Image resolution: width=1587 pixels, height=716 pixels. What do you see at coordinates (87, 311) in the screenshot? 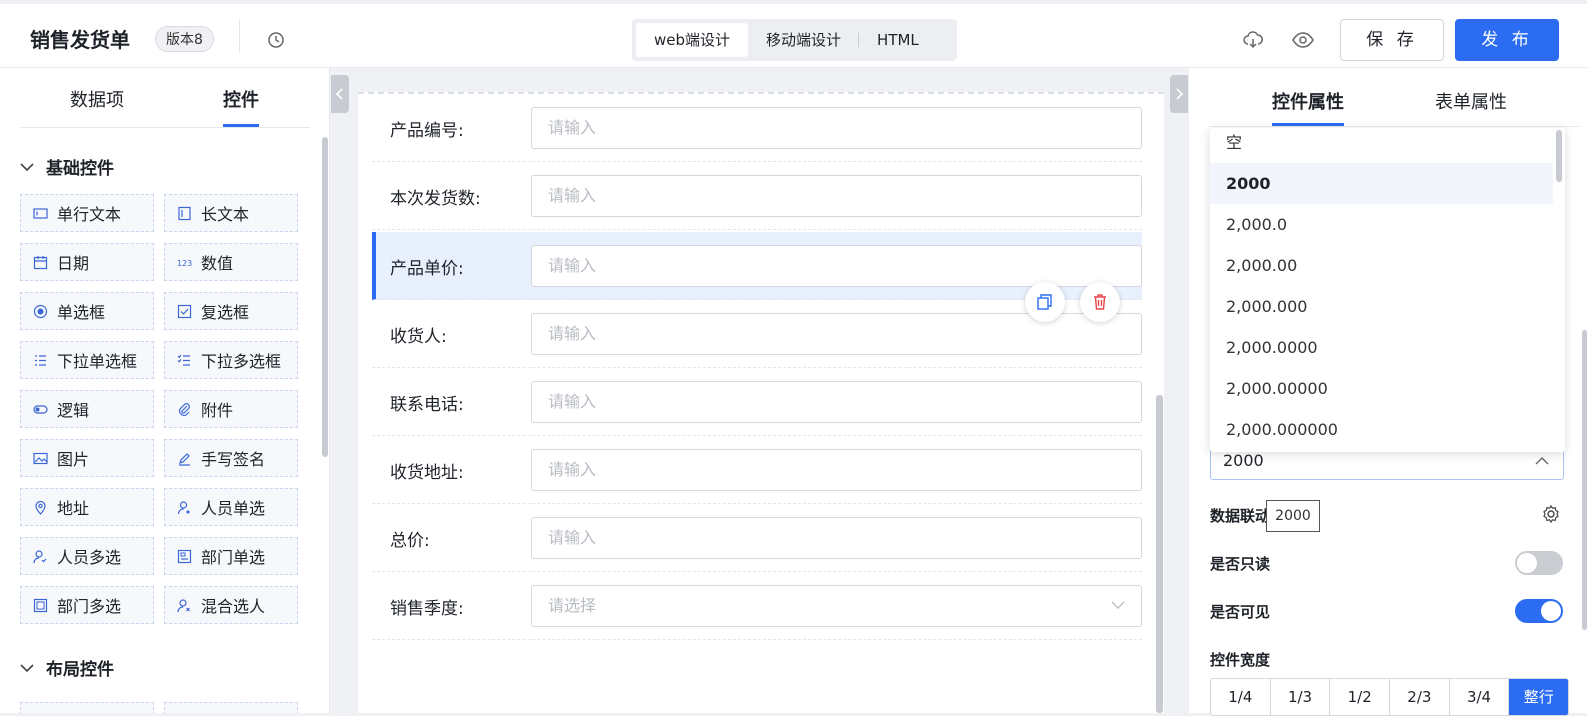
I see `control-radio: 单选框` at bounding box center [87, 311].